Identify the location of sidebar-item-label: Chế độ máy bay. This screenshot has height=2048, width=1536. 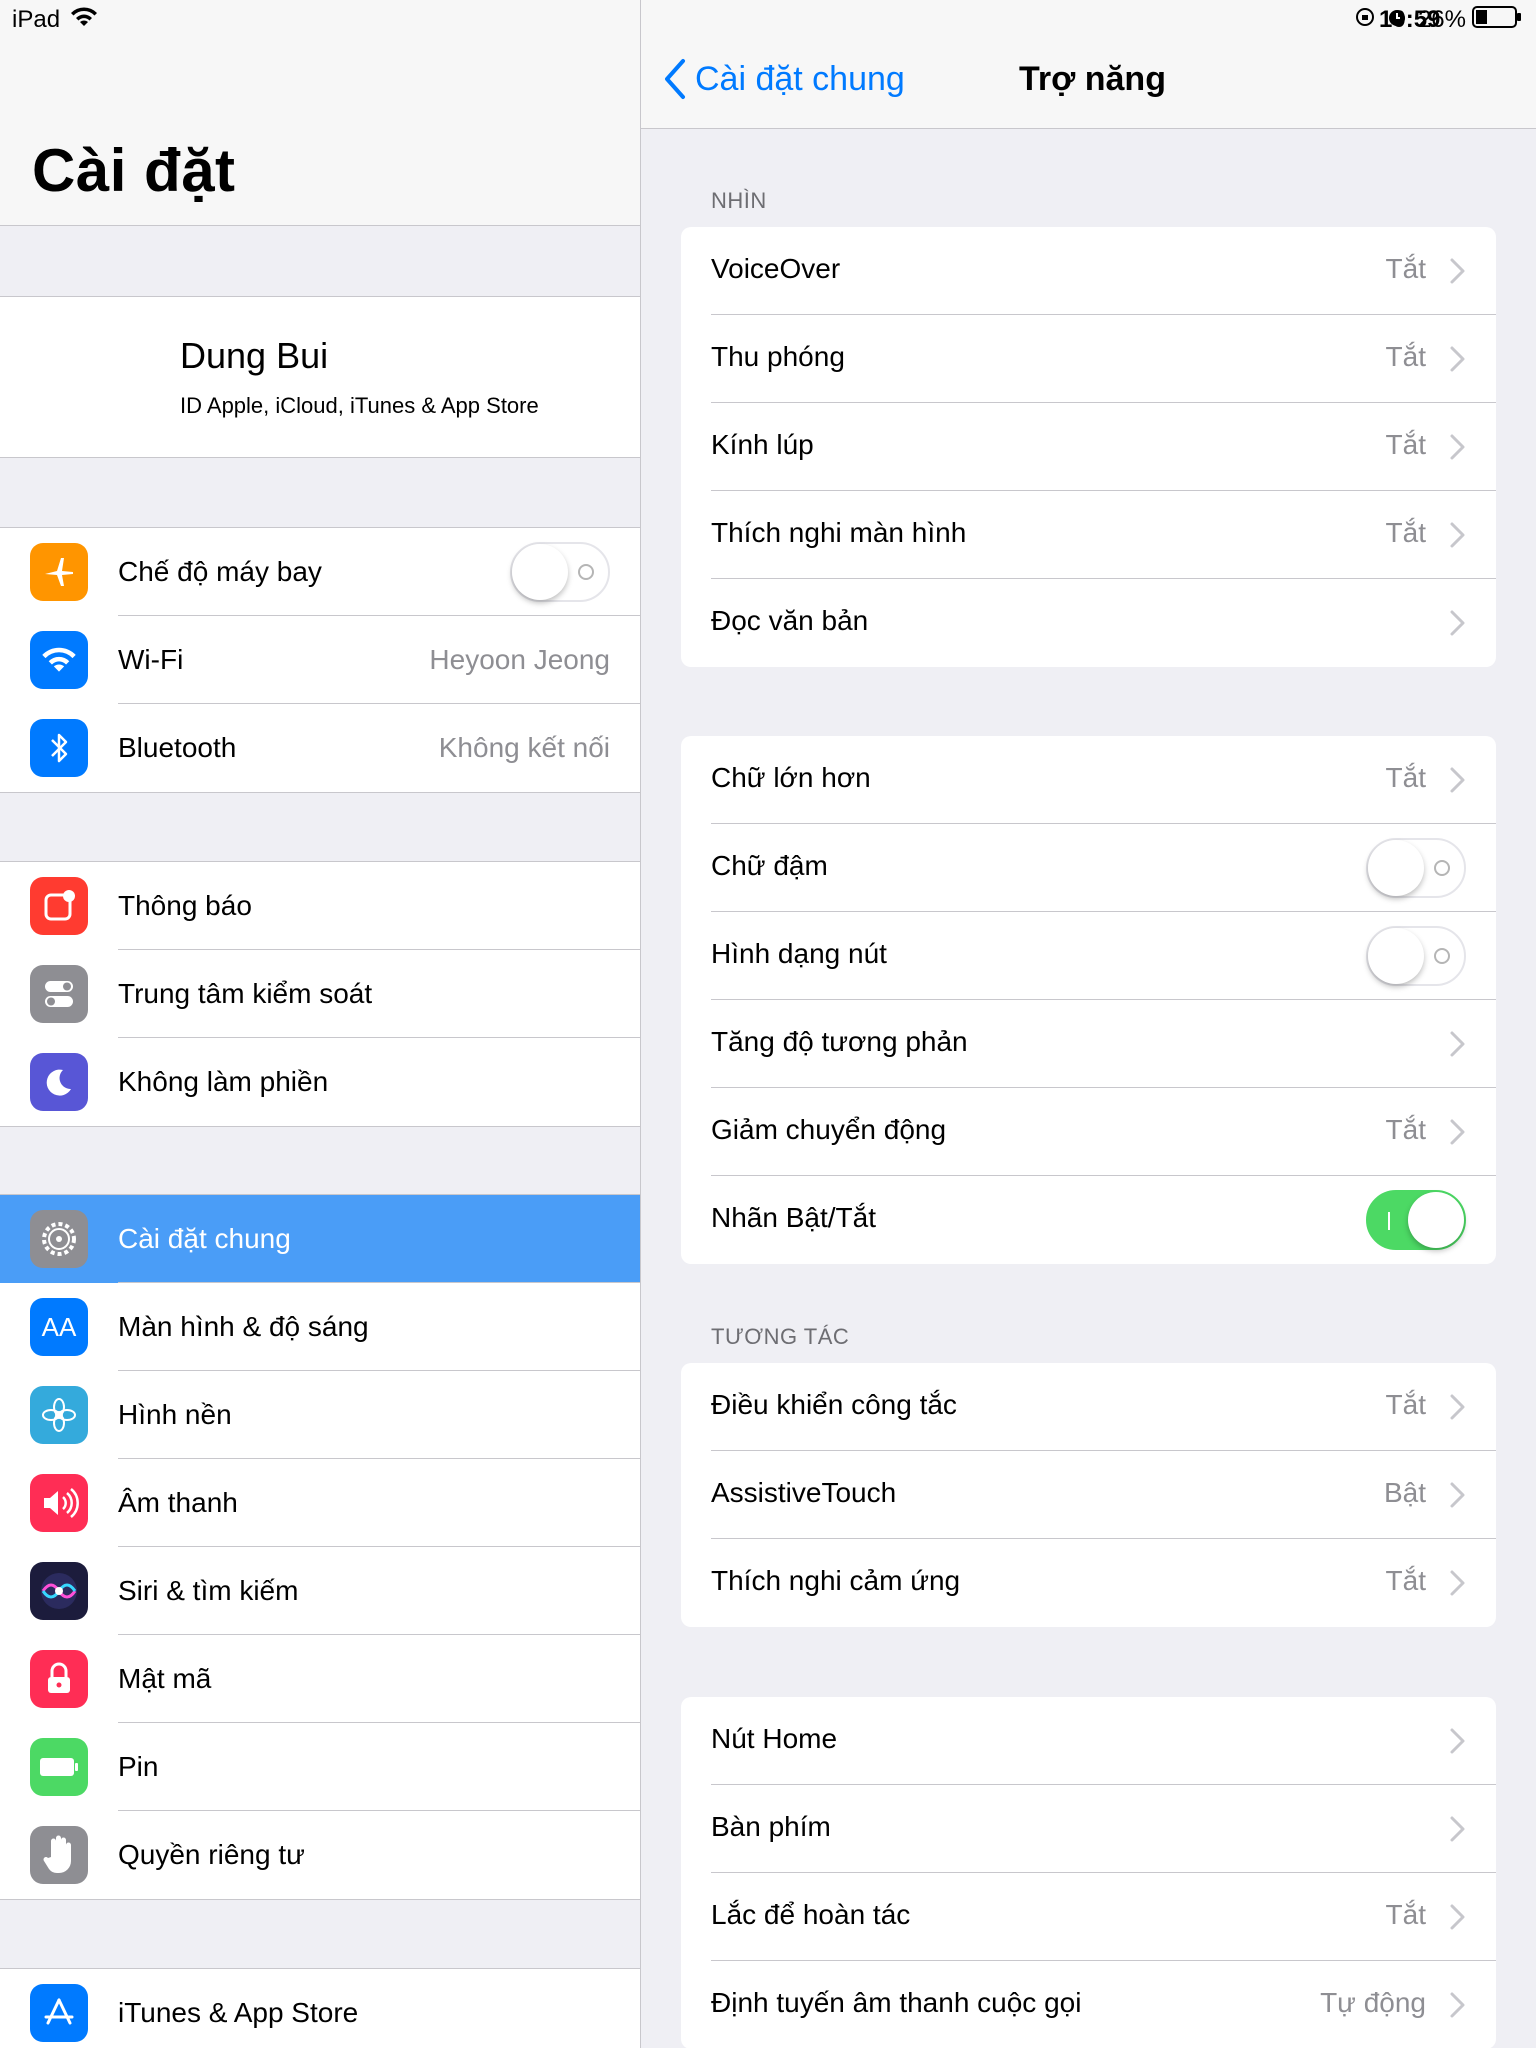
(220, 571).